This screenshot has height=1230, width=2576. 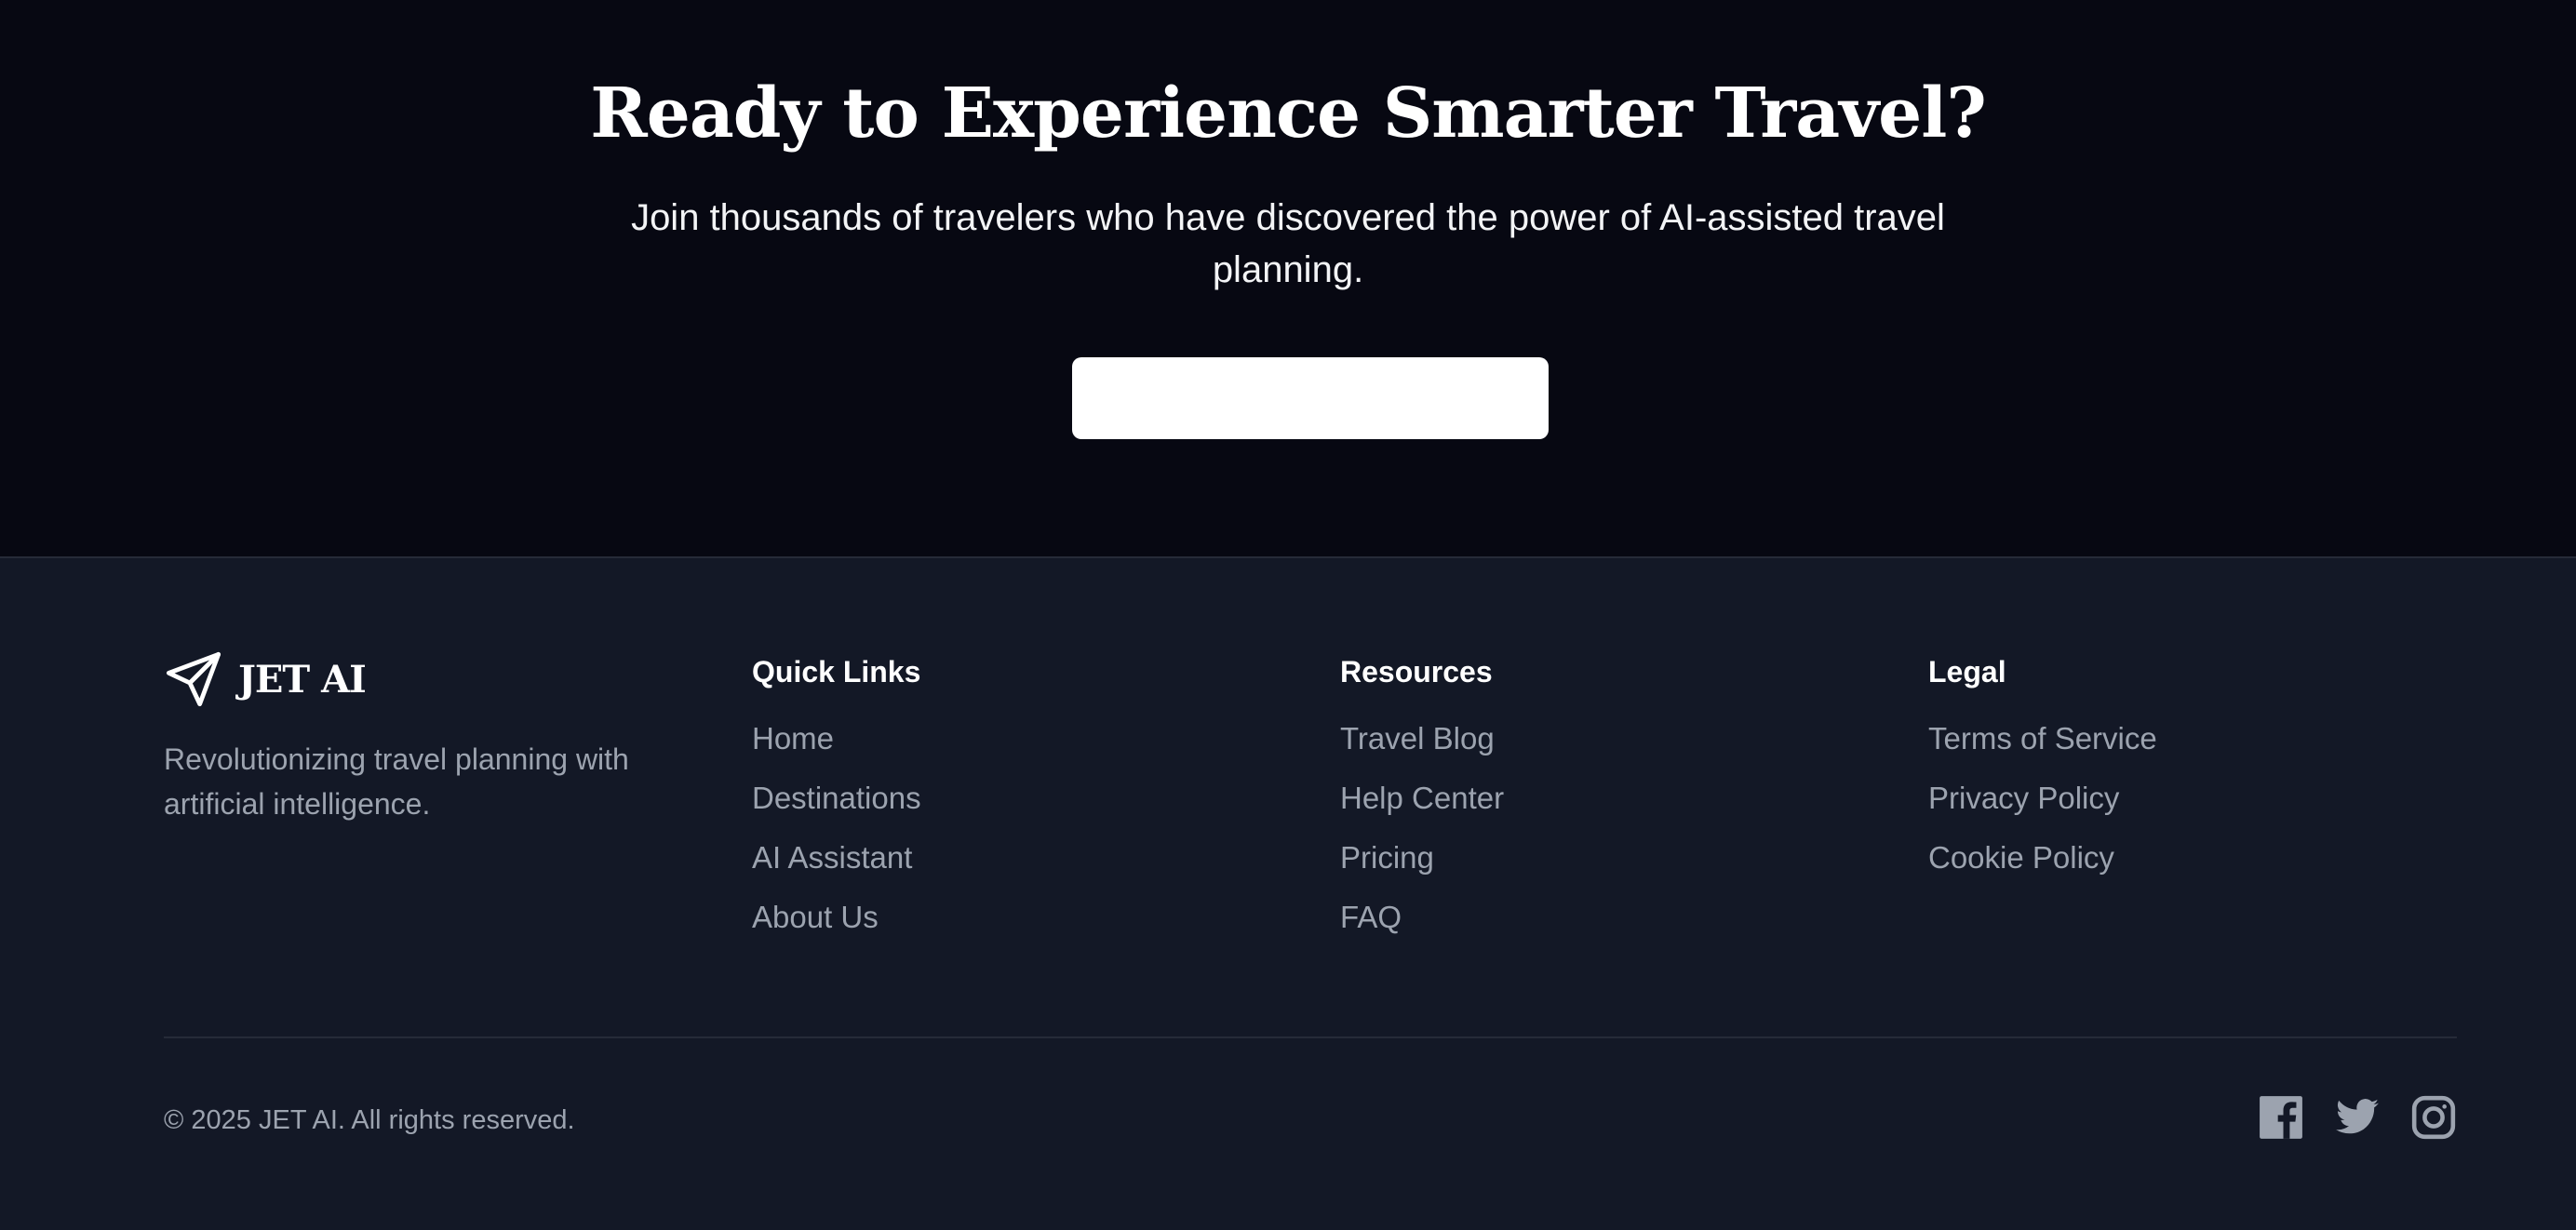 What do you see at coordinates (2021, 857) in the screenshot?
I see `footer-link-cookies: Cookie Policy` at bounding box center [2021, 857].